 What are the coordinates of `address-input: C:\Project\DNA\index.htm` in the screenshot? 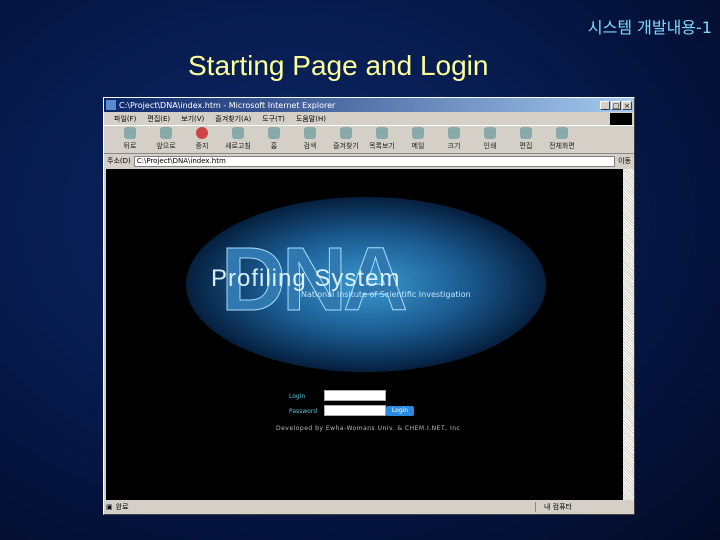 It's located at (374, 161).